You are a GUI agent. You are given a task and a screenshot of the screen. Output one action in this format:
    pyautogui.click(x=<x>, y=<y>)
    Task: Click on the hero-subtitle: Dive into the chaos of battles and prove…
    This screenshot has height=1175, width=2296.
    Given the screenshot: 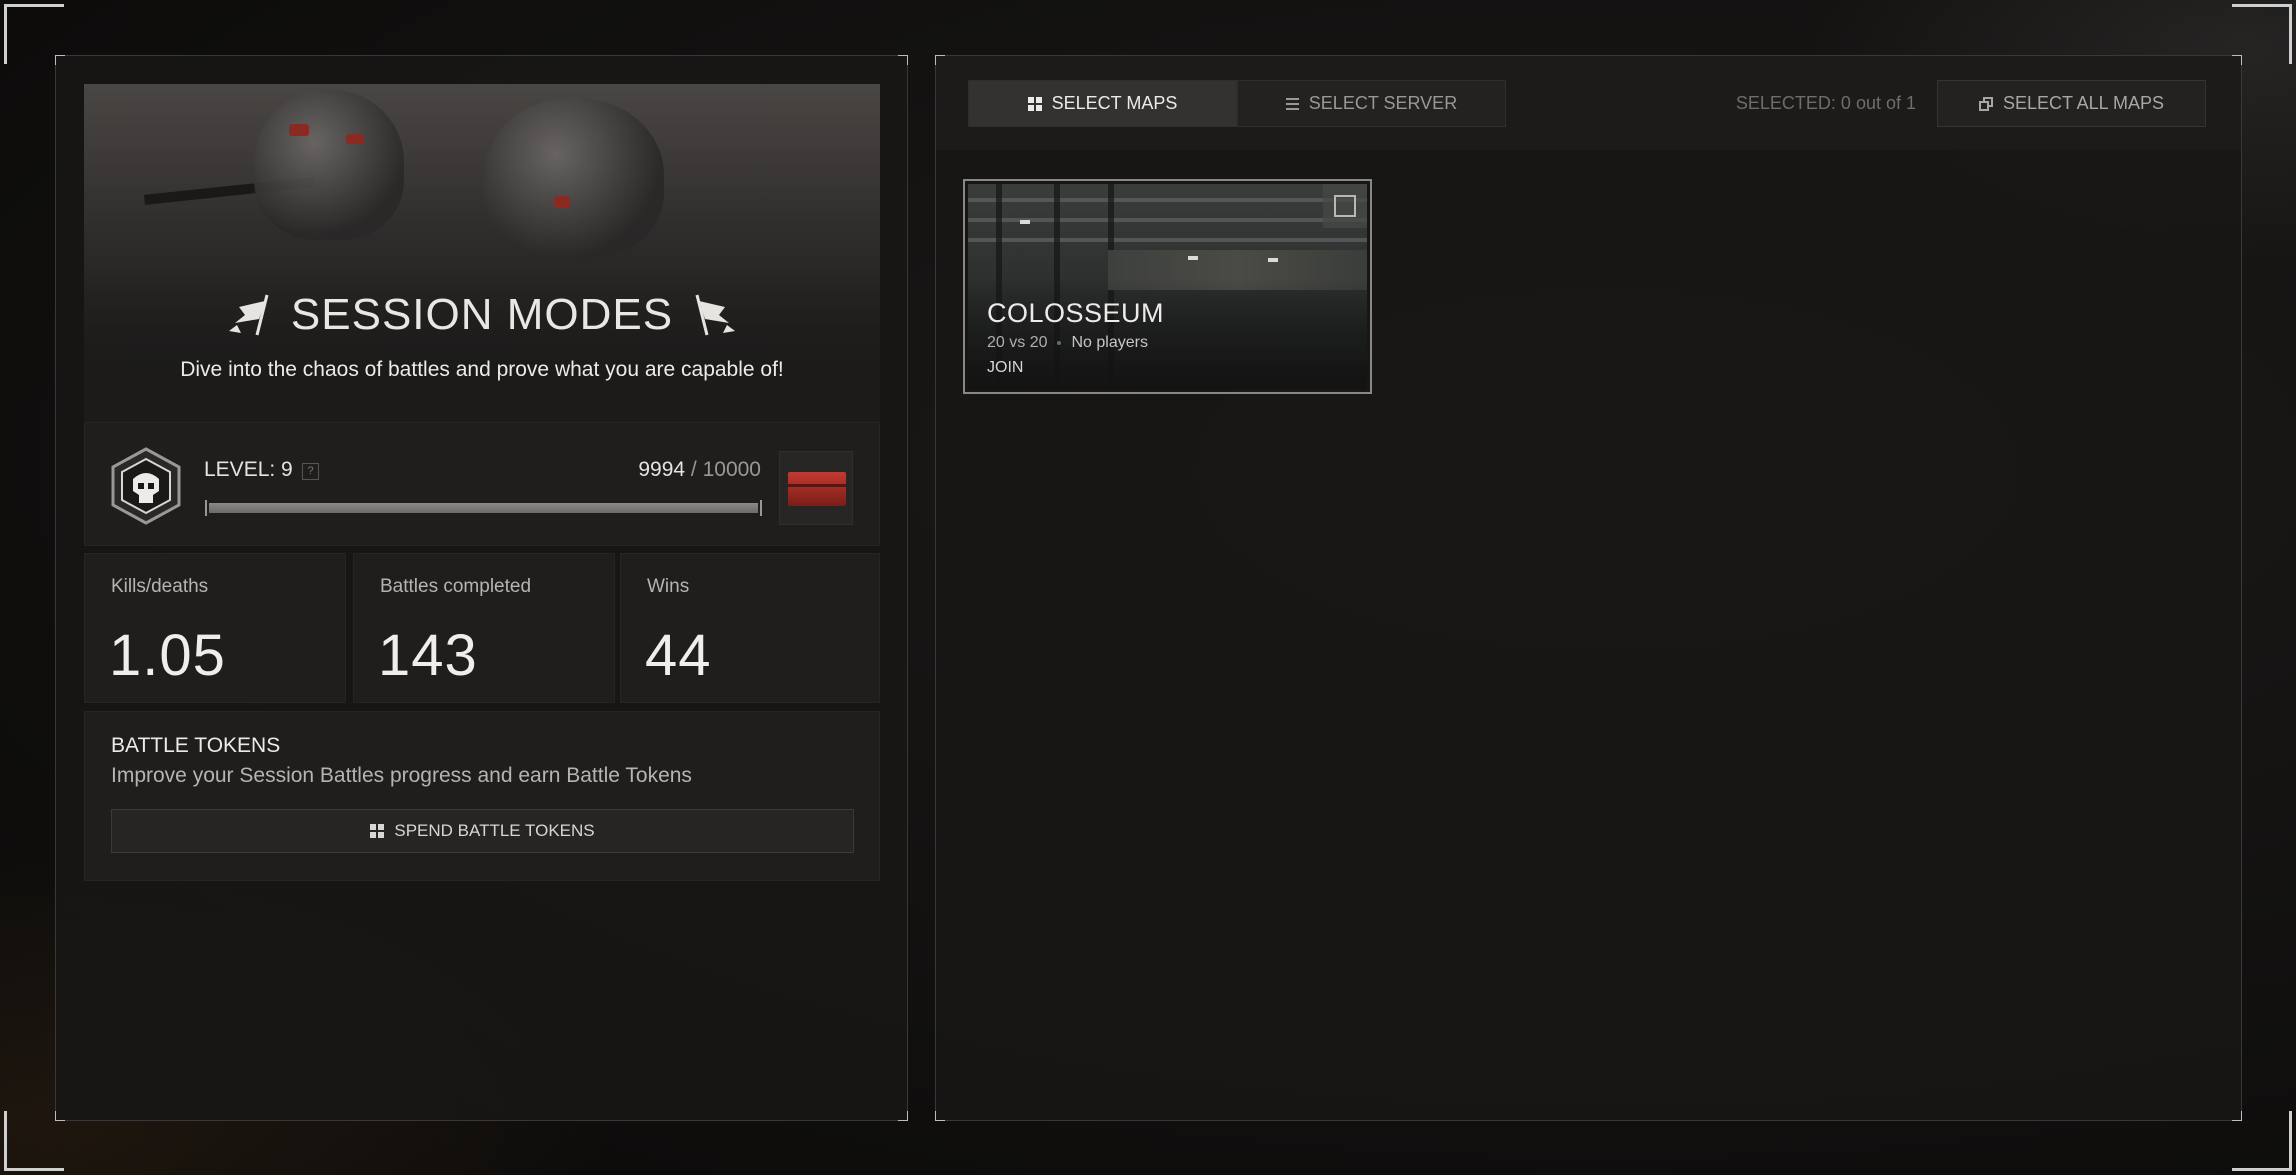 What is the action you would take?
    pyautogui.click(x=482, y=369)
    